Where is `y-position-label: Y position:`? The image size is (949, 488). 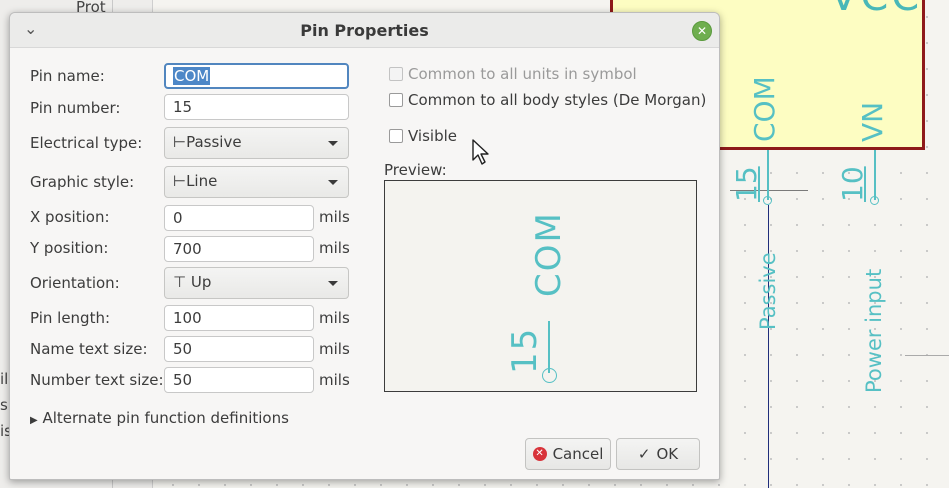 y-position-label: Y position: is located at coordinates (69, 248).